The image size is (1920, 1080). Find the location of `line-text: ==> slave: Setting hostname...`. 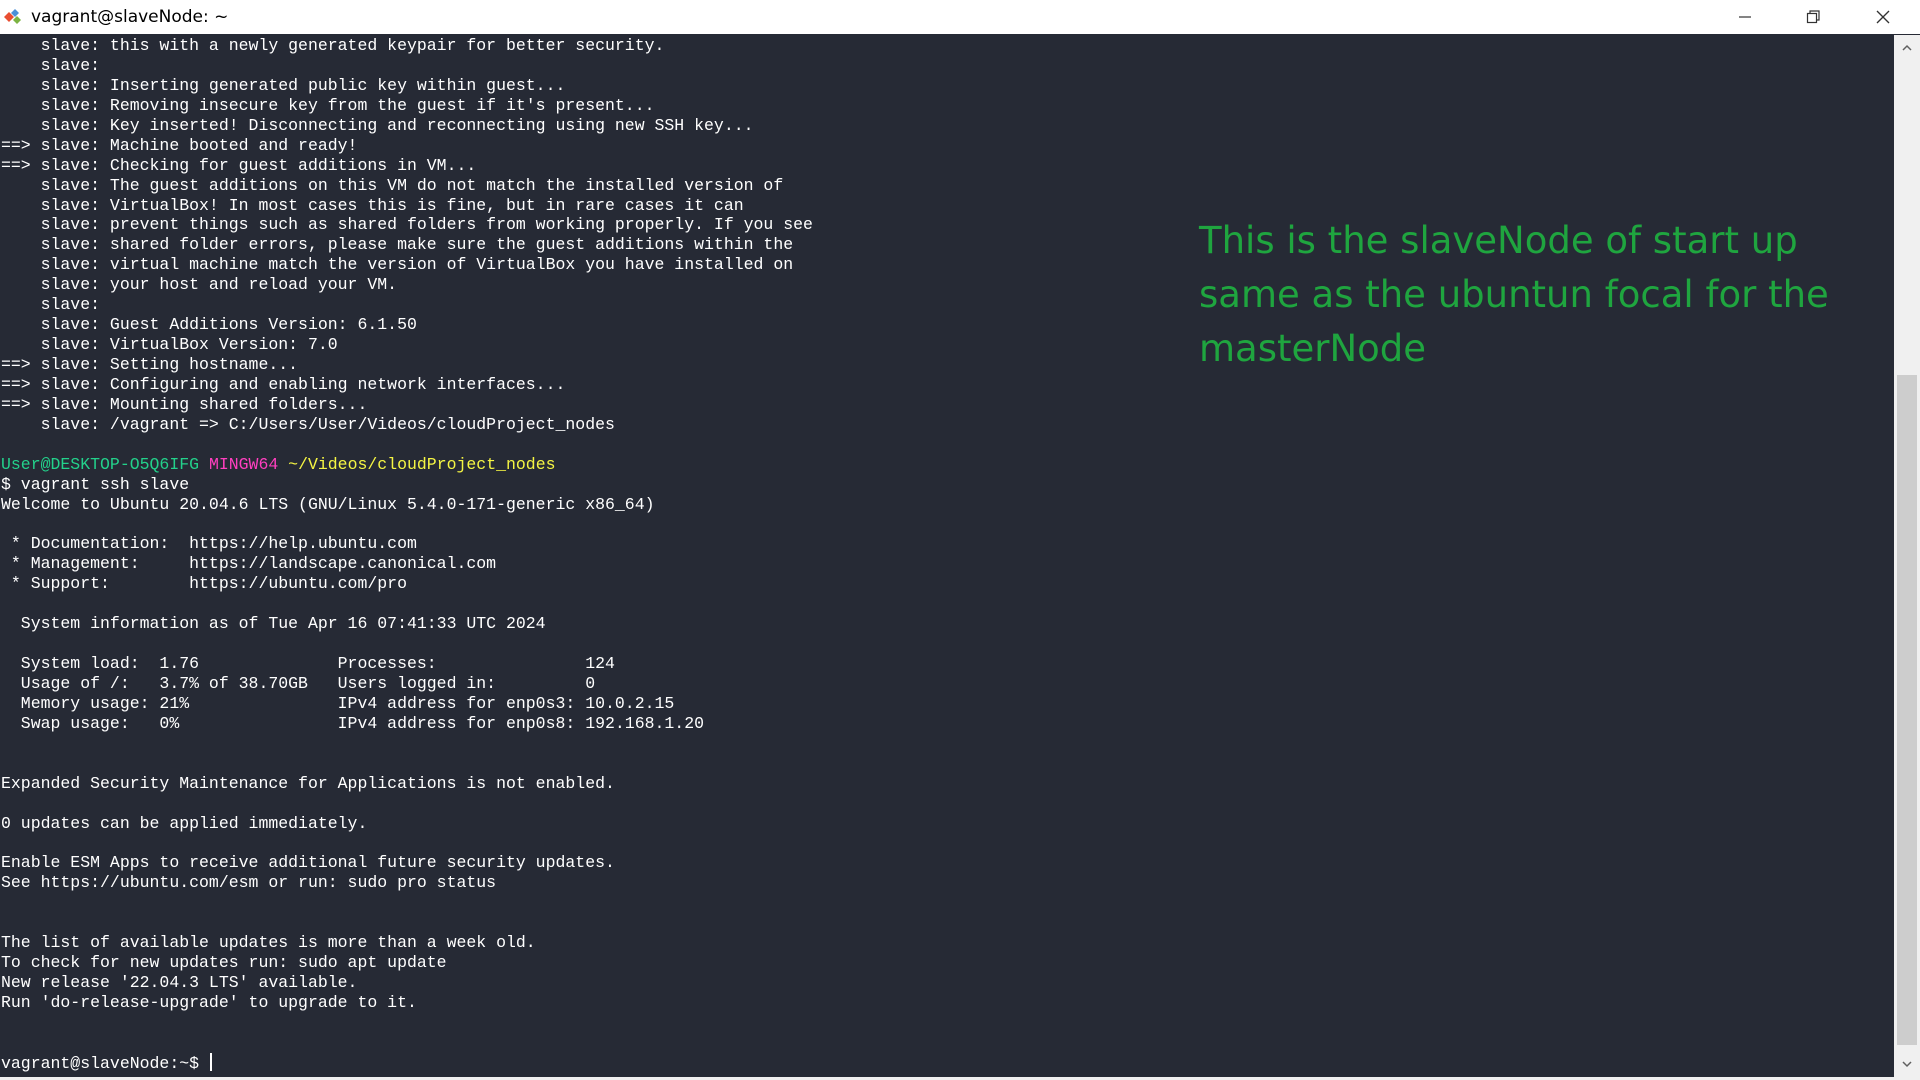

line-text: ==> slave: Setting hostname... is located at coordinates (150, 364).